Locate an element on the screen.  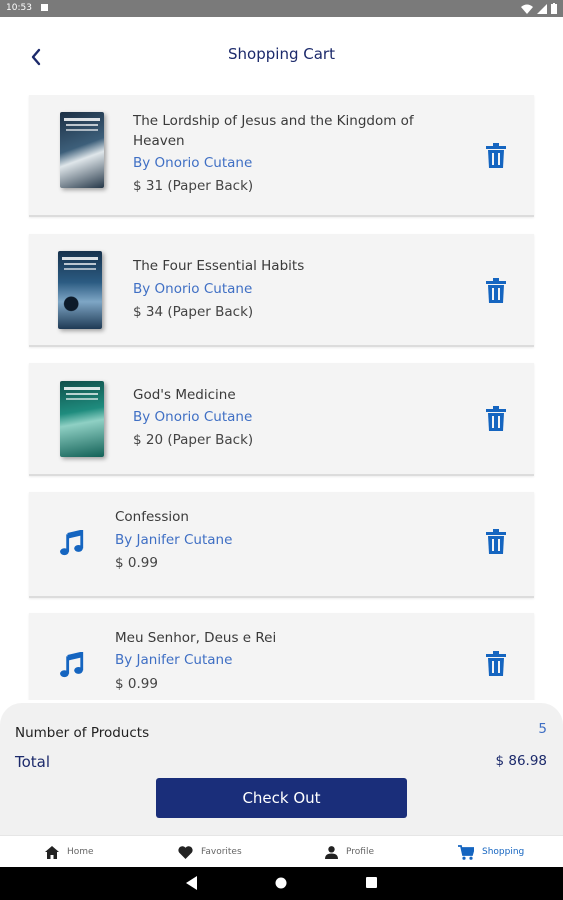
products-count-label: Number of Products is located at coordinates (82, 733).